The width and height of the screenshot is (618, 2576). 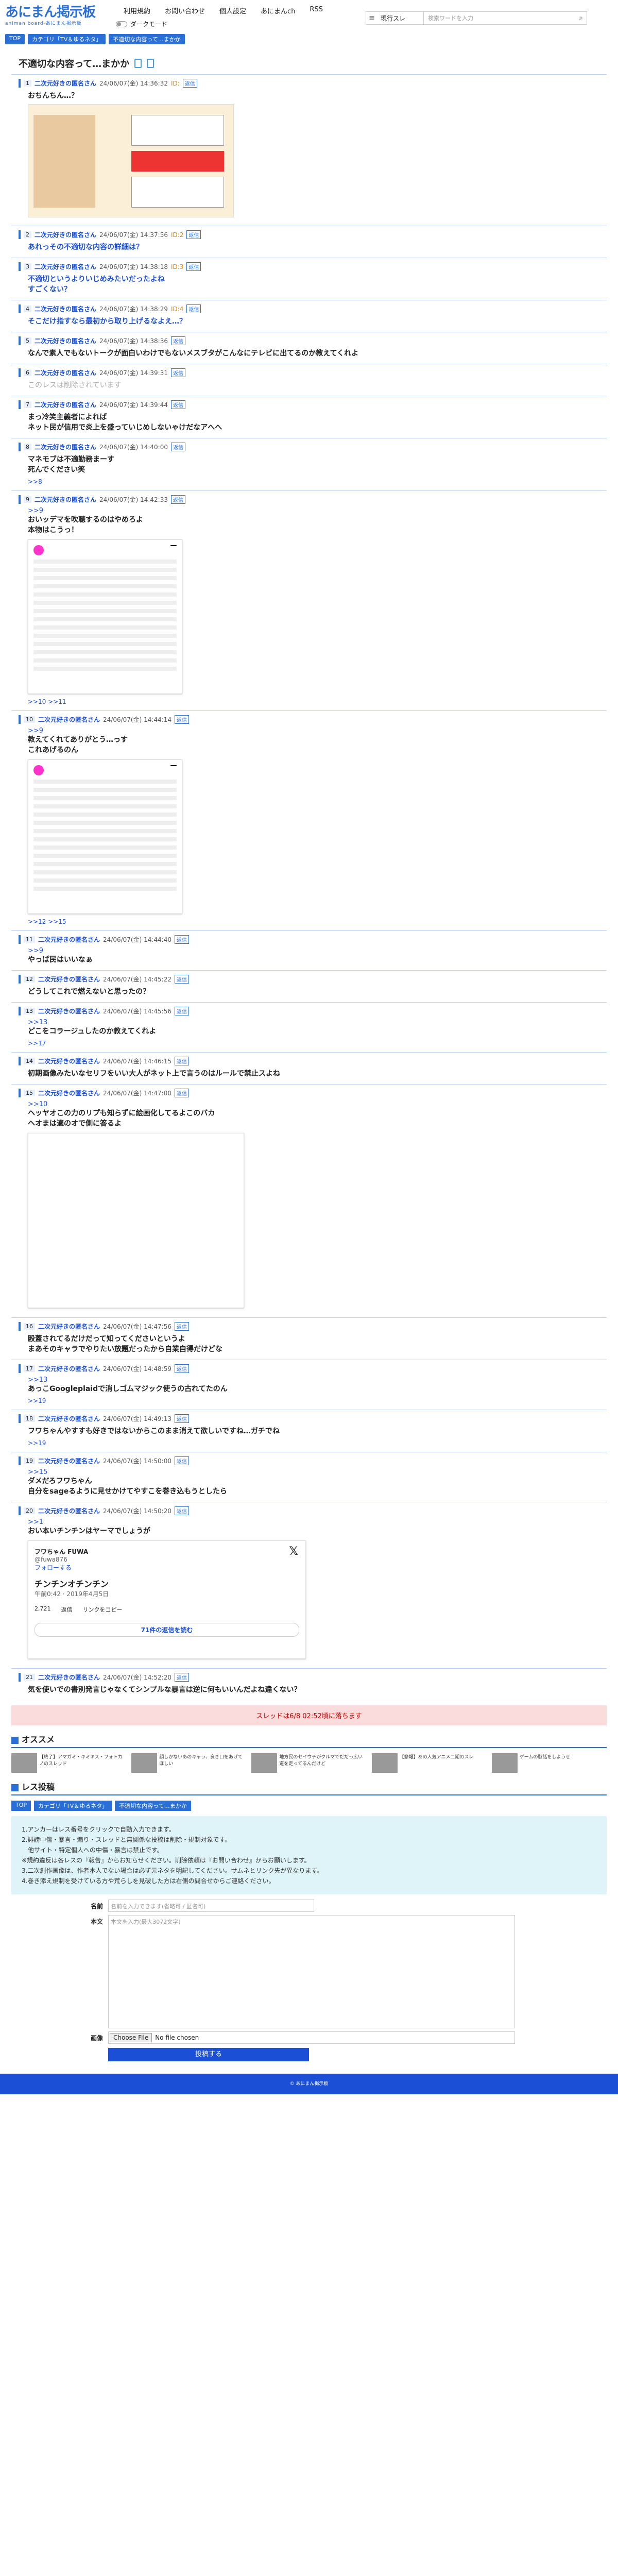 What do you see at coordinates (211, 1906) in the screenshot?
I see `name-field: 名前を入力できます(省略可 / 匿名可)` at bounding box center [211, 1906].